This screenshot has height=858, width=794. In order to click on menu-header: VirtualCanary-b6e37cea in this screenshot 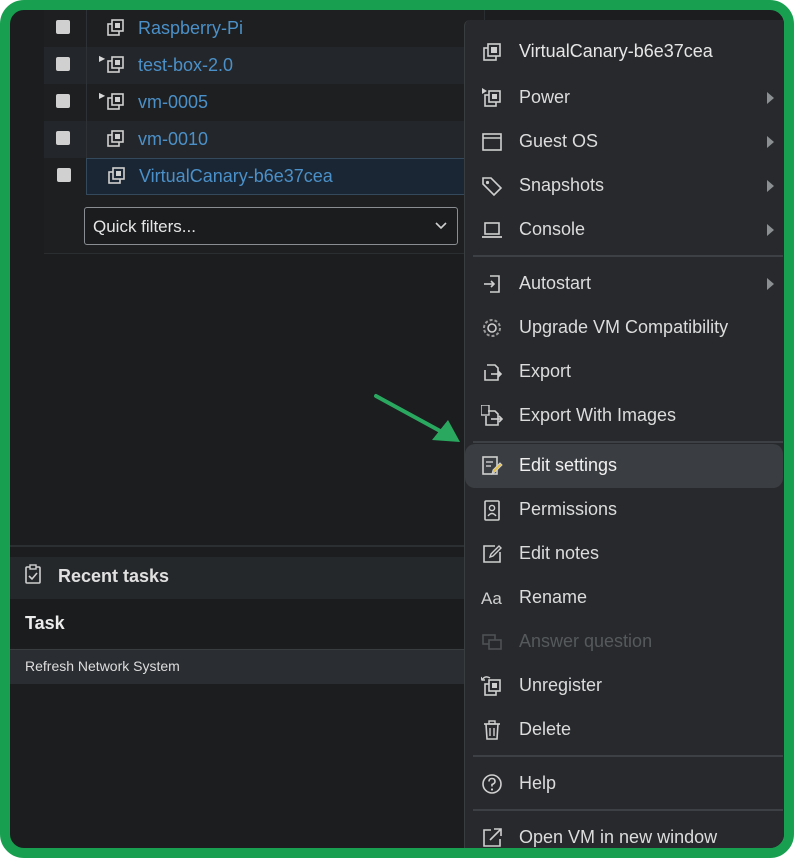, I will do `click(624, 52)`.